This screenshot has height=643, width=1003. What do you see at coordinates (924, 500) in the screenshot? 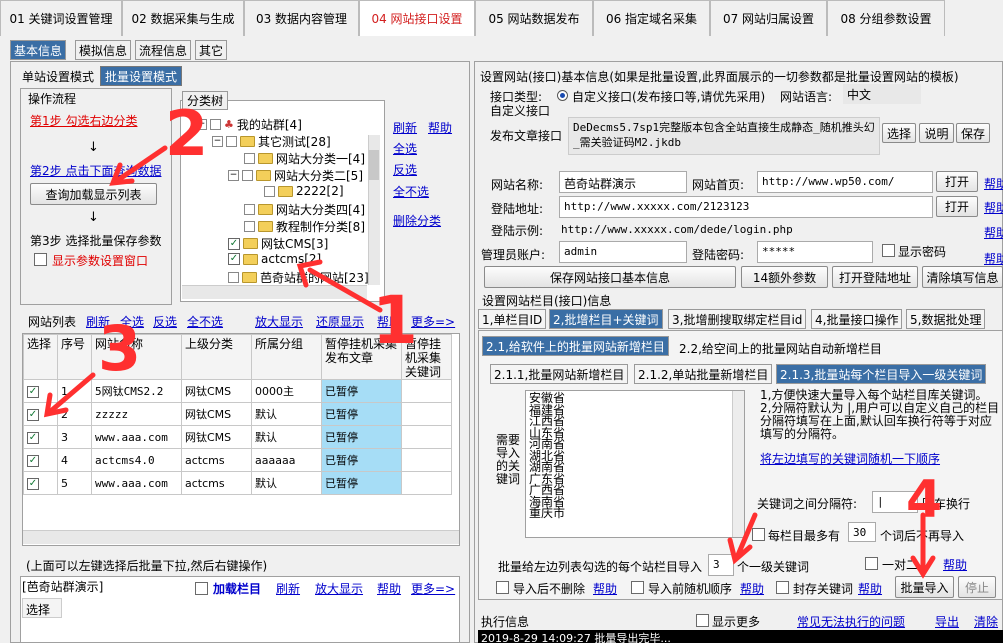
I see `annotation-4: 4` at bounding box center [924, 500].